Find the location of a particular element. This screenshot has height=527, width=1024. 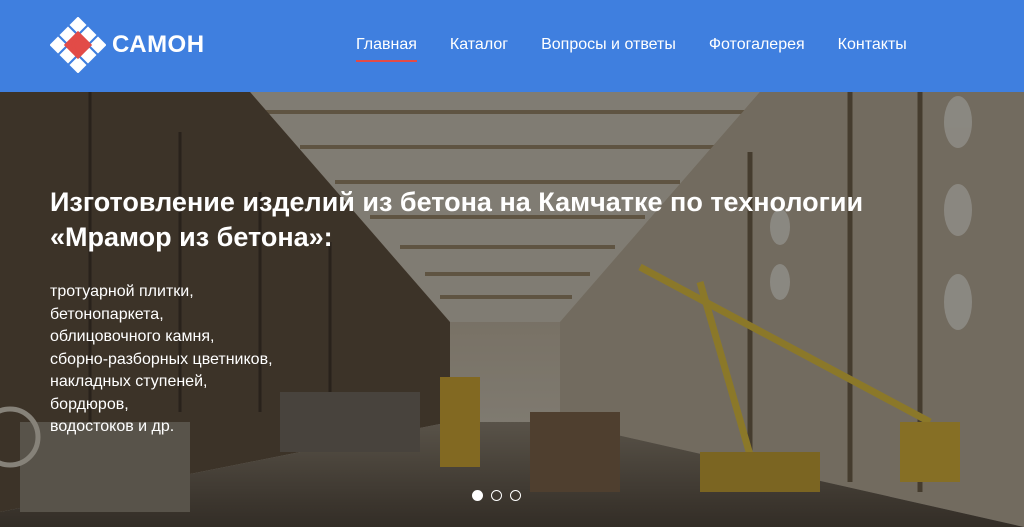

list-item: бетонопаркета, is located at coordinates (107, 314).